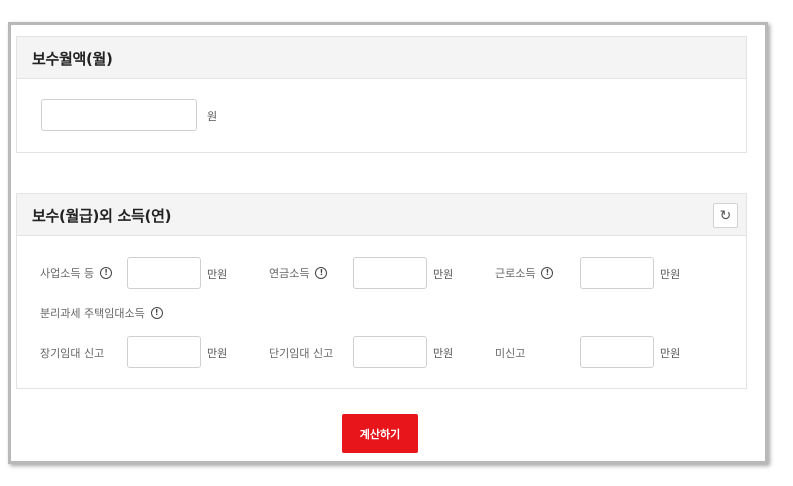 The width and height of the screenshot is (793, 486). What do you see at coordinates (670, 353) in the screenshot?
I see `unreported-rental-unit: 만원` at bounding box center [670, 353].